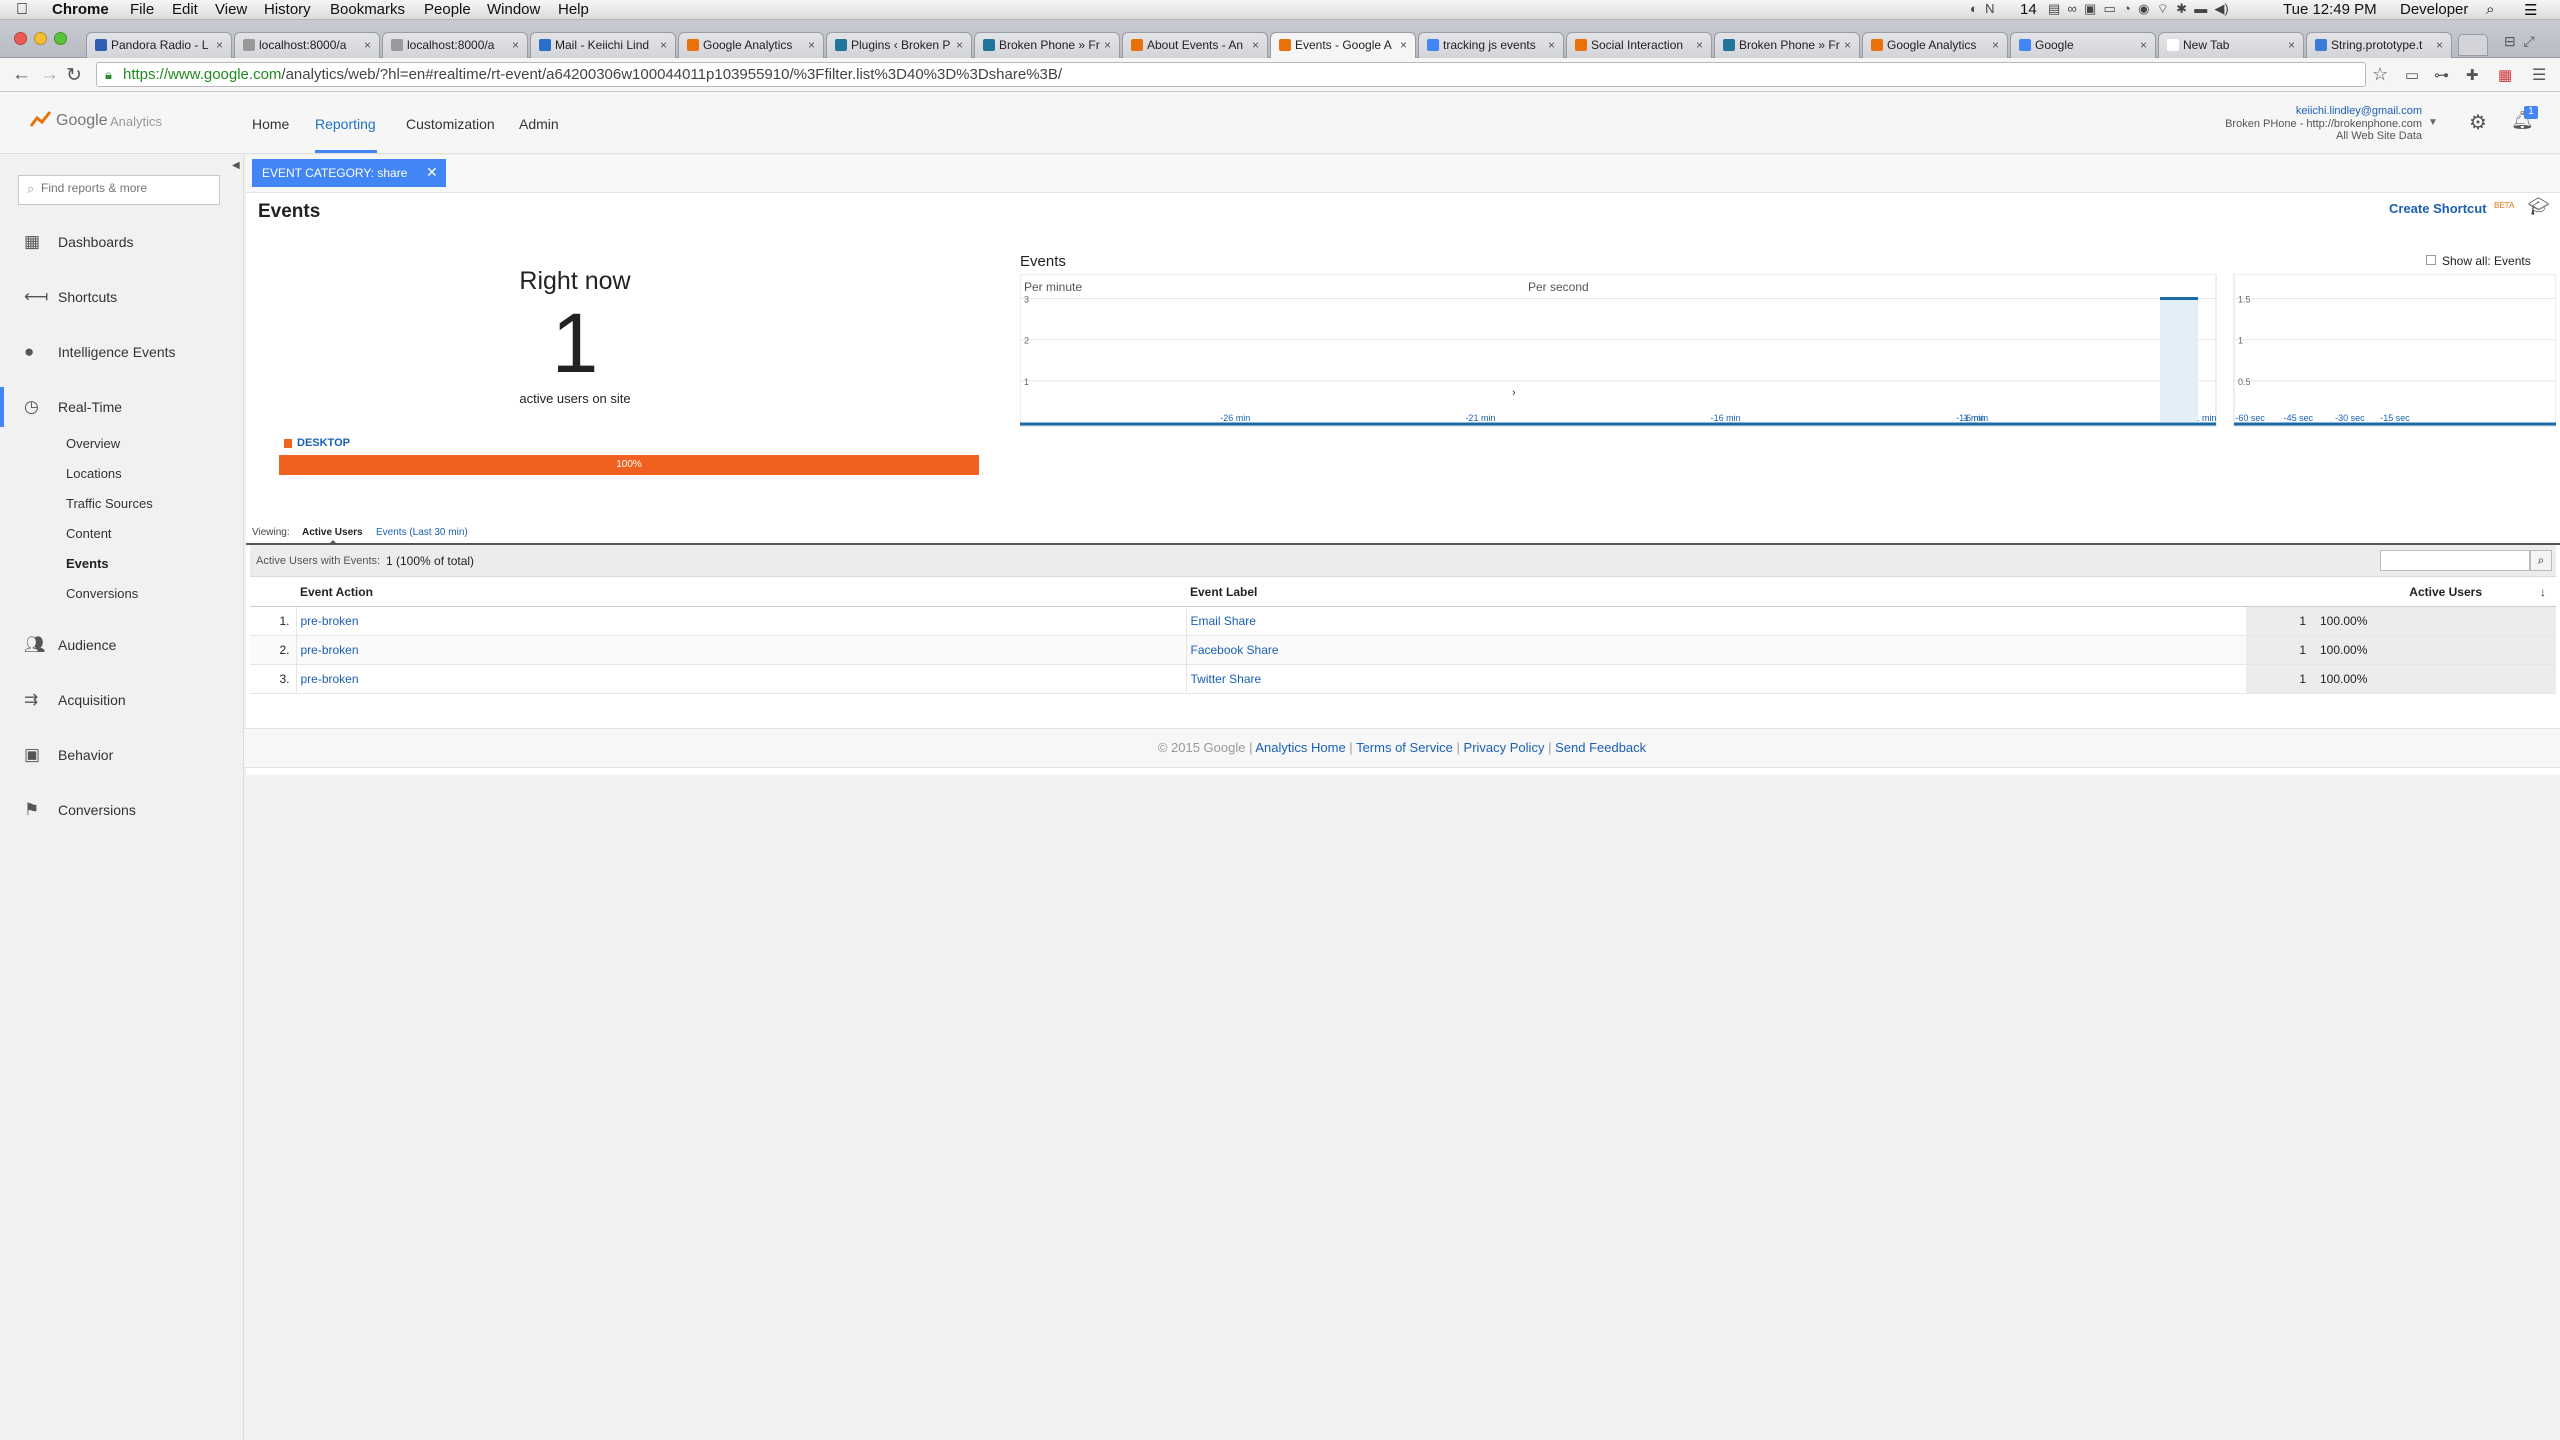 This screenshot has width=2560, height=1440. I want to click on nav-reporting: Reporting, so click(345, 124).